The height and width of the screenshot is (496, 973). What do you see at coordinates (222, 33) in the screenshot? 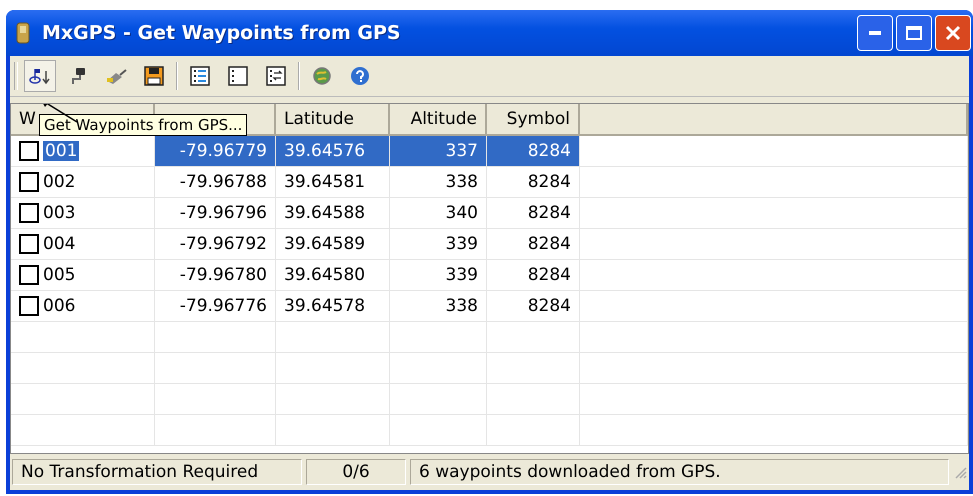
I see `window-title: MxGPS - Get Waypoints from GPS` at bounding box center [222, 33].